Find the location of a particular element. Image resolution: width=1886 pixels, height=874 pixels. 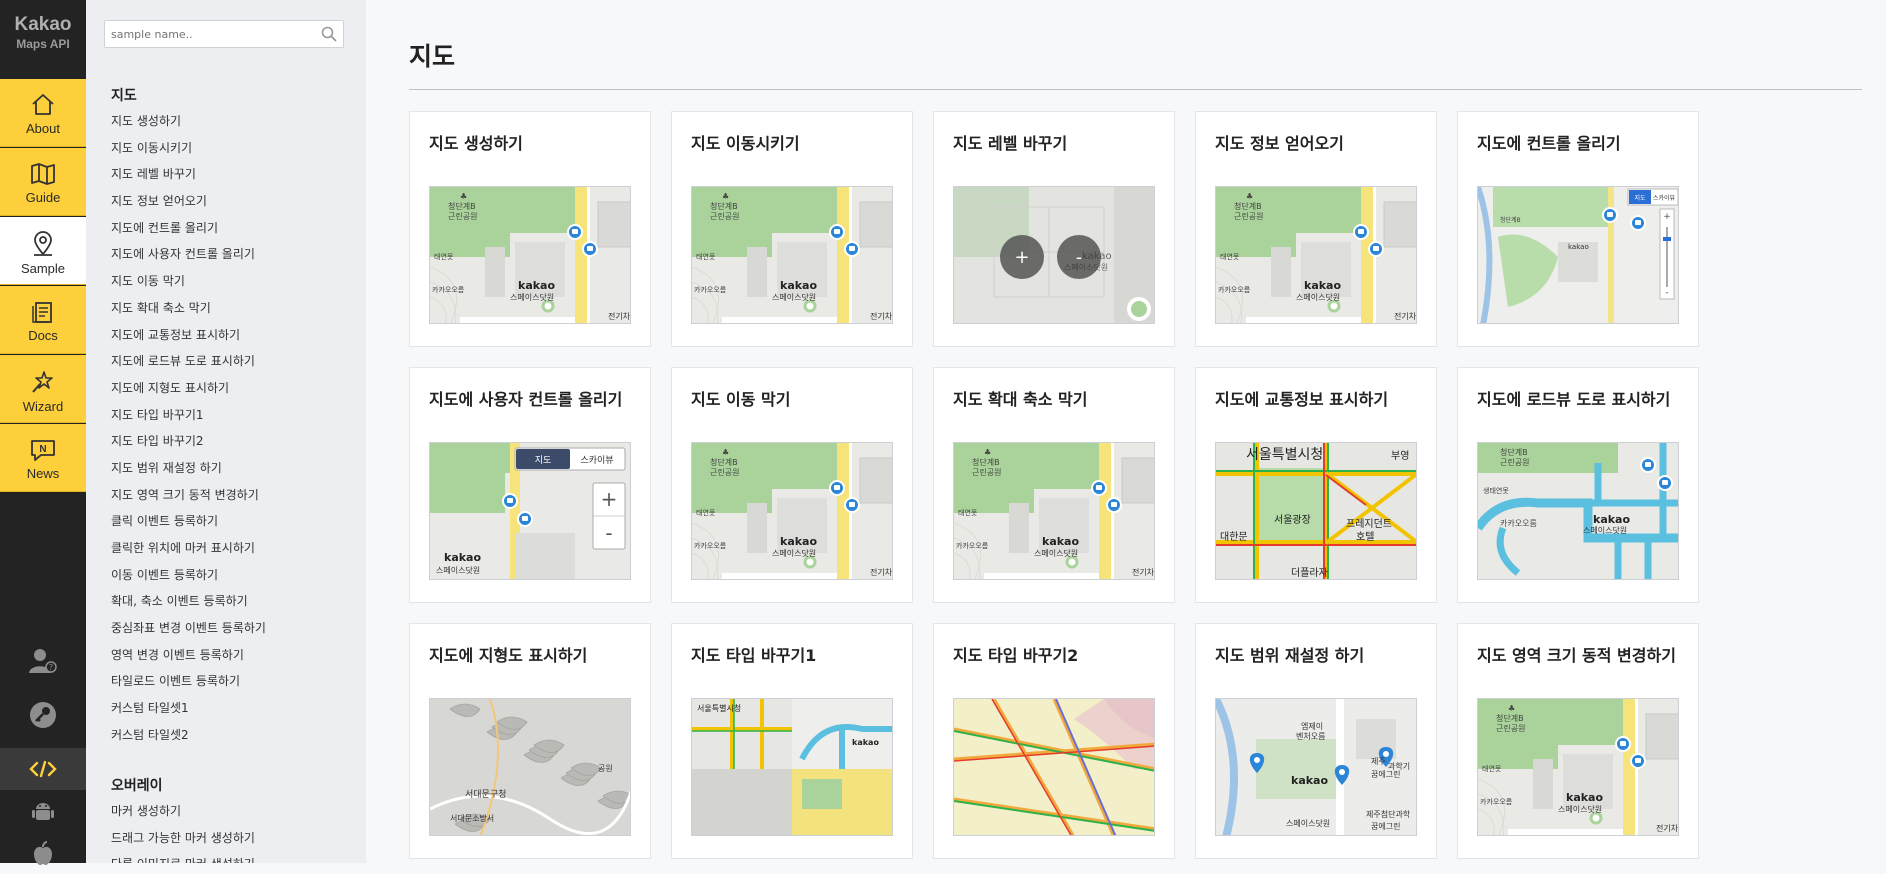

sidebar-item: 다른 이미지로 마커 생성하기 is located at coordinates (183, 859).